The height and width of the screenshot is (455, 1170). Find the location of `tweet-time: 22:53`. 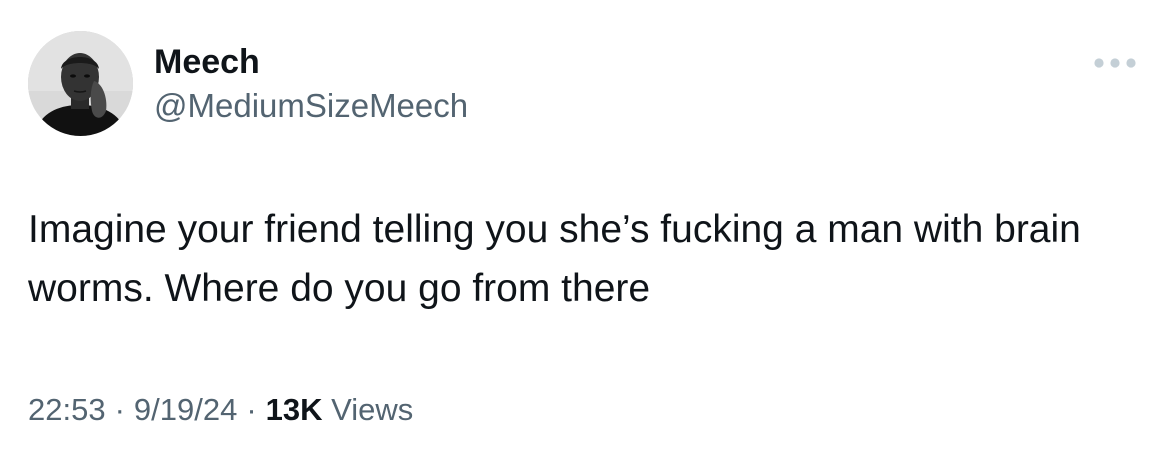

tweet-time: 22:53 is located at coordinates (67, 409).